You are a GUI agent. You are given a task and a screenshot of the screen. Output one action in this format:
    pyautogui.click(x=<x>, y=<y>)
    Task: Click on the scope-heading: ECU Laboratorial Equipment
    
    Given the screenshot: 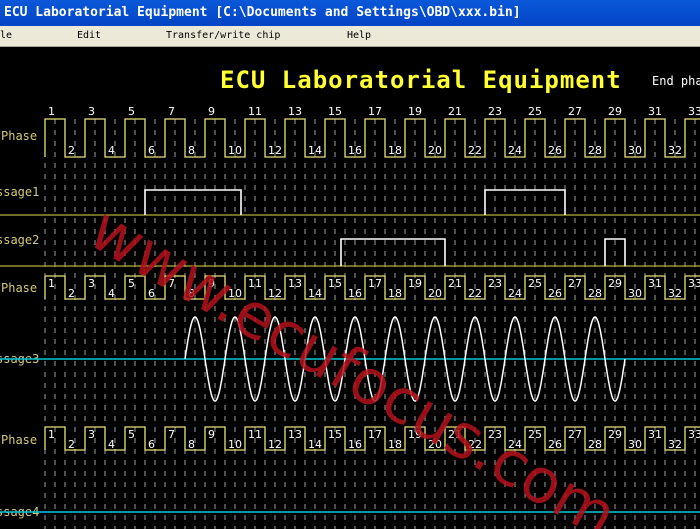 What is the action you would take?
    pyautogui.click(x=421, y=80)
    